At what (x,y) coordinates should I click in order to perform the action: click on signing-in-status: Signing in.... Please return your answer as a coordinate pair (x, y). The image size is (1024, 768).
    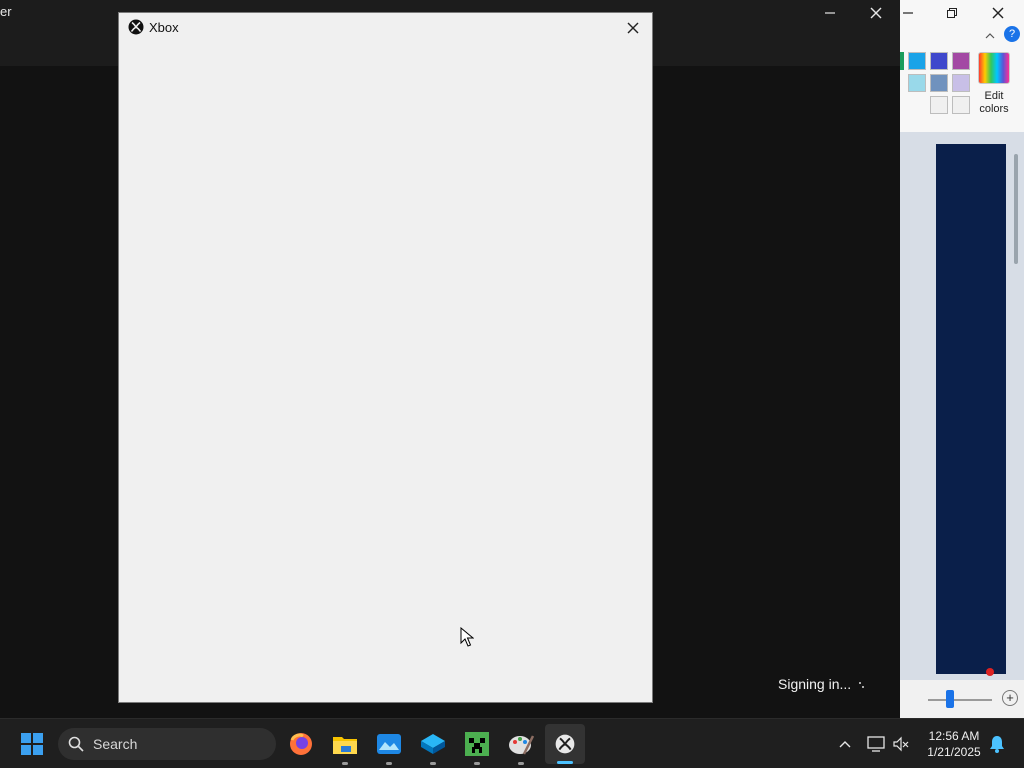
    Looking at the image, I should click on (815, 684).